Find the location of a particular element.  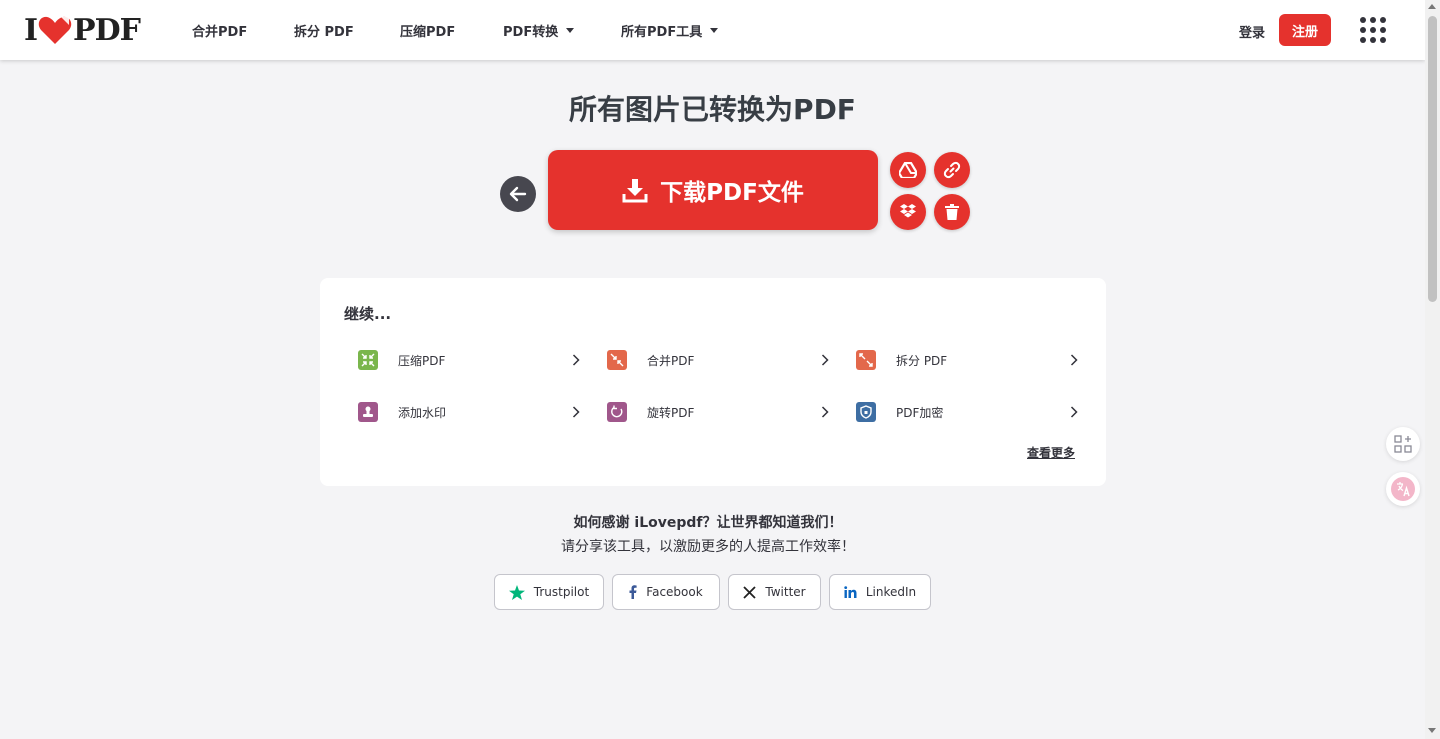

nav-label: 拆分 PDF is located at coordinates (324, 32).